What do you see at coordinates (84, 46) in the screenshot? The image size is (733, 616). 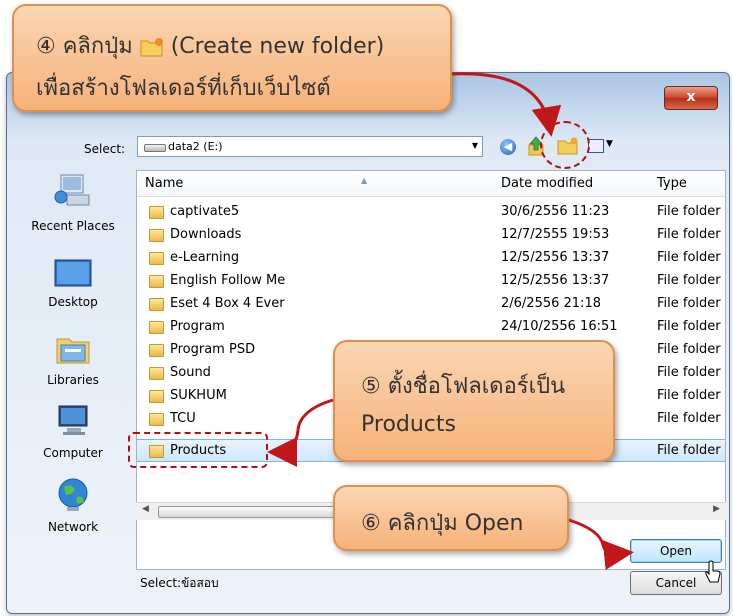 I see `callout-text: ④ คลิกปุ่ม` at bounding box center [84, 46].